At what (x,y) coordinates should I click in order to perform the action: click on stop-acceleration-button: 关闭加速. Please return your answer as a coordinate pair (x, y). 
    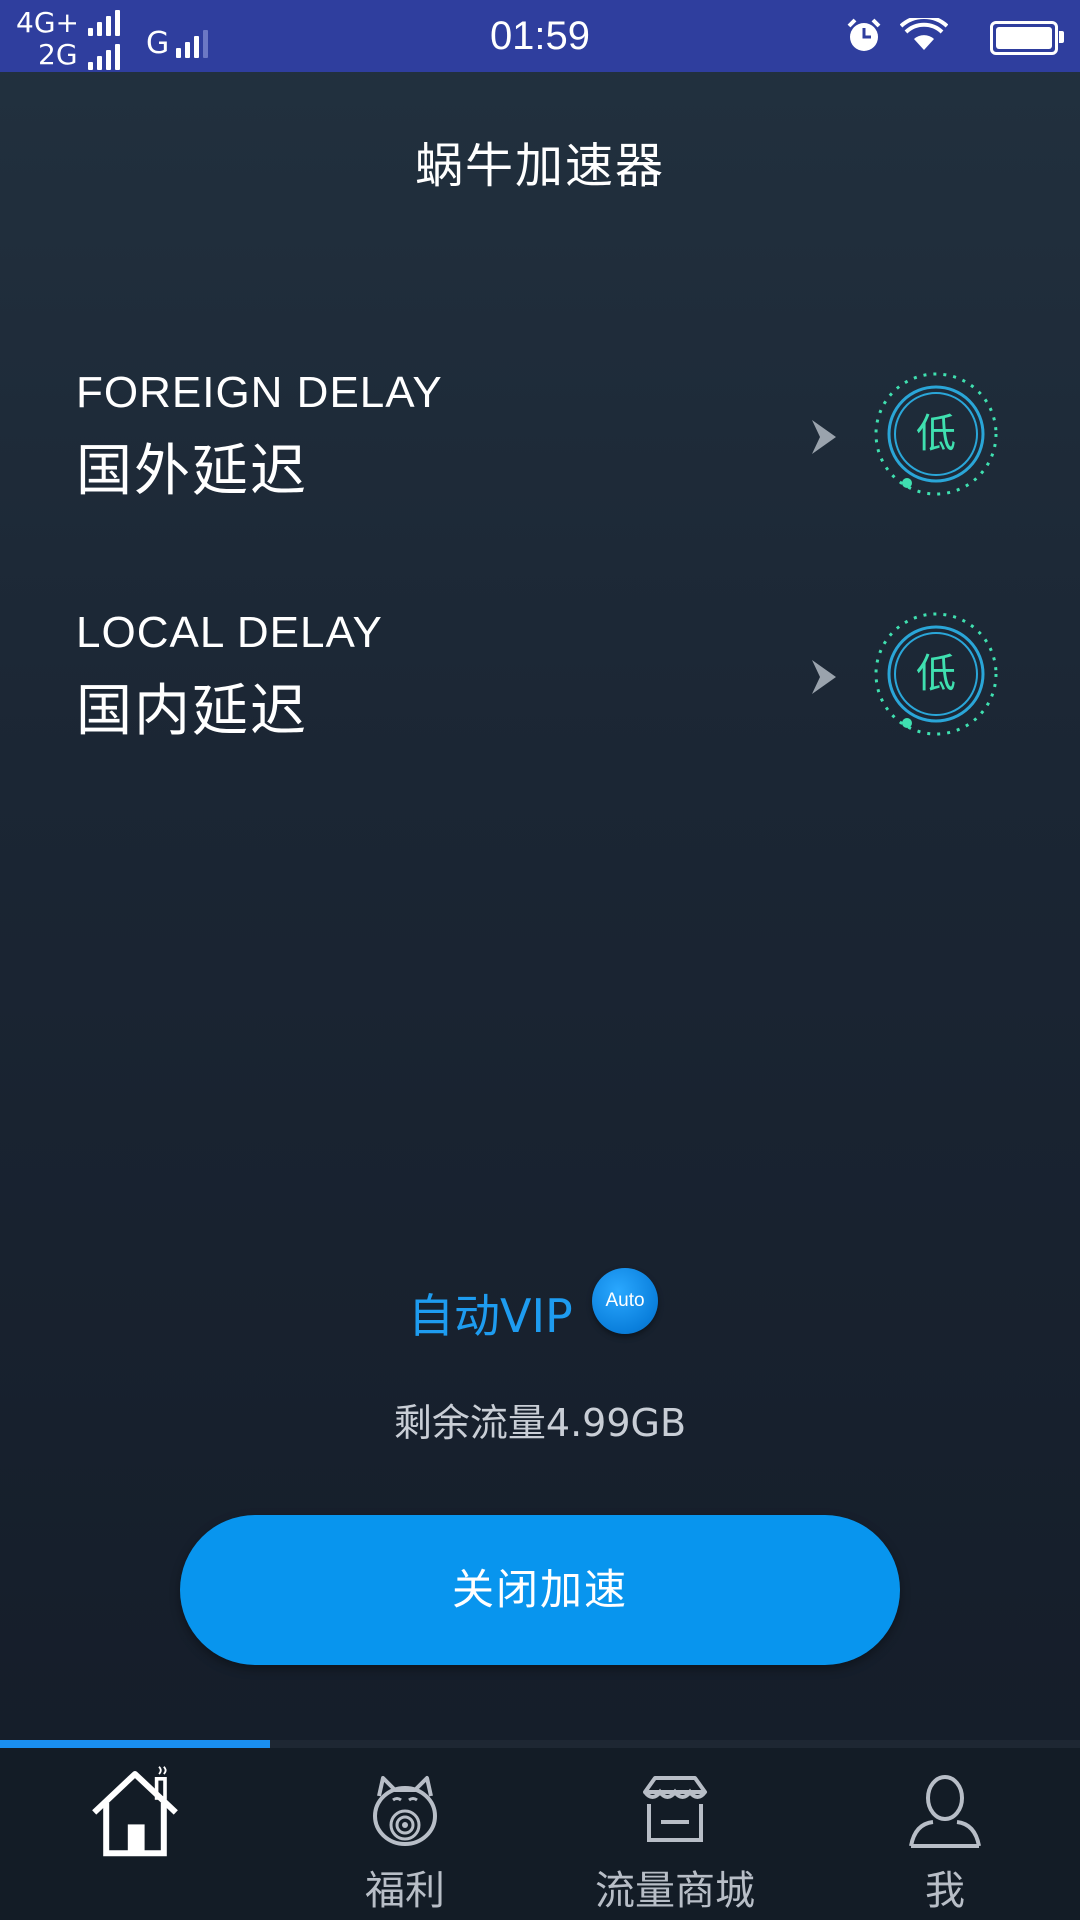
    Looking at the image, I should click on (540, 1590).